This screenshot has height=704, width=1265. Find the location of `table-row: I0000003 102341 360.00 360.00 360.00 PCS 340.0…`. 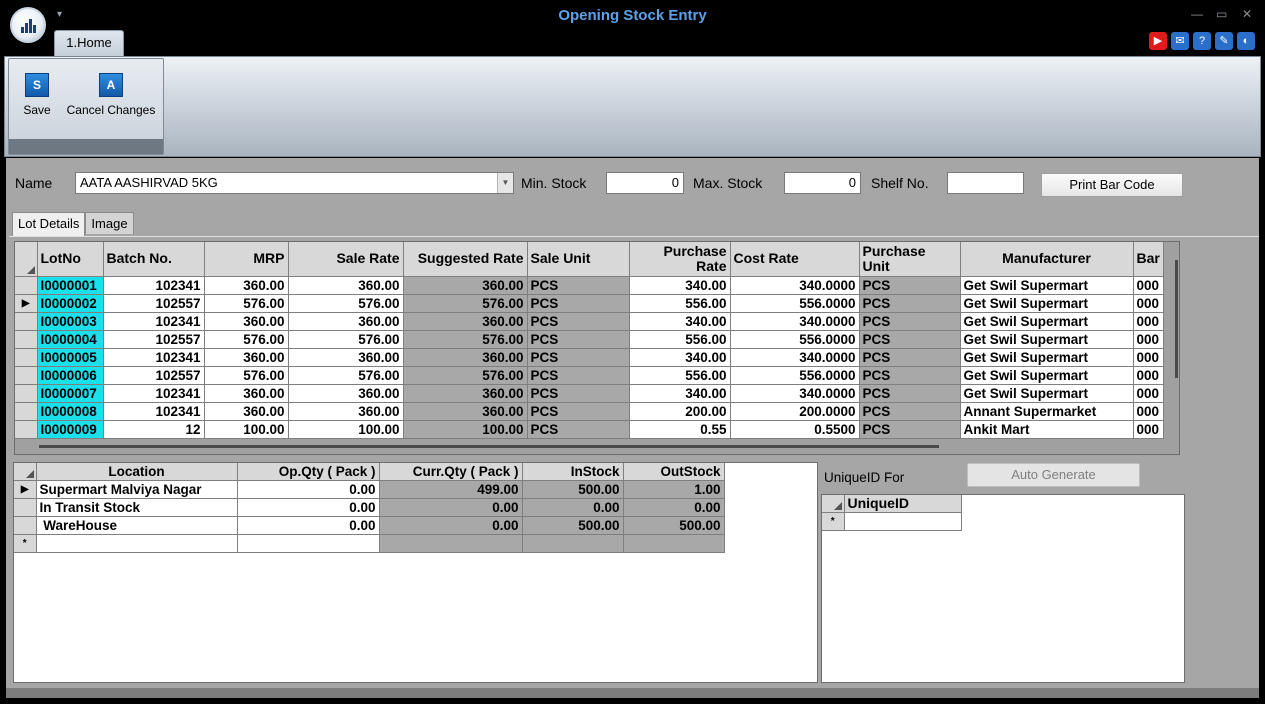

table-row: I0000003 102341 360.00 360.00 360.00 PCS 340.0… is located at coordinates (589, 321).